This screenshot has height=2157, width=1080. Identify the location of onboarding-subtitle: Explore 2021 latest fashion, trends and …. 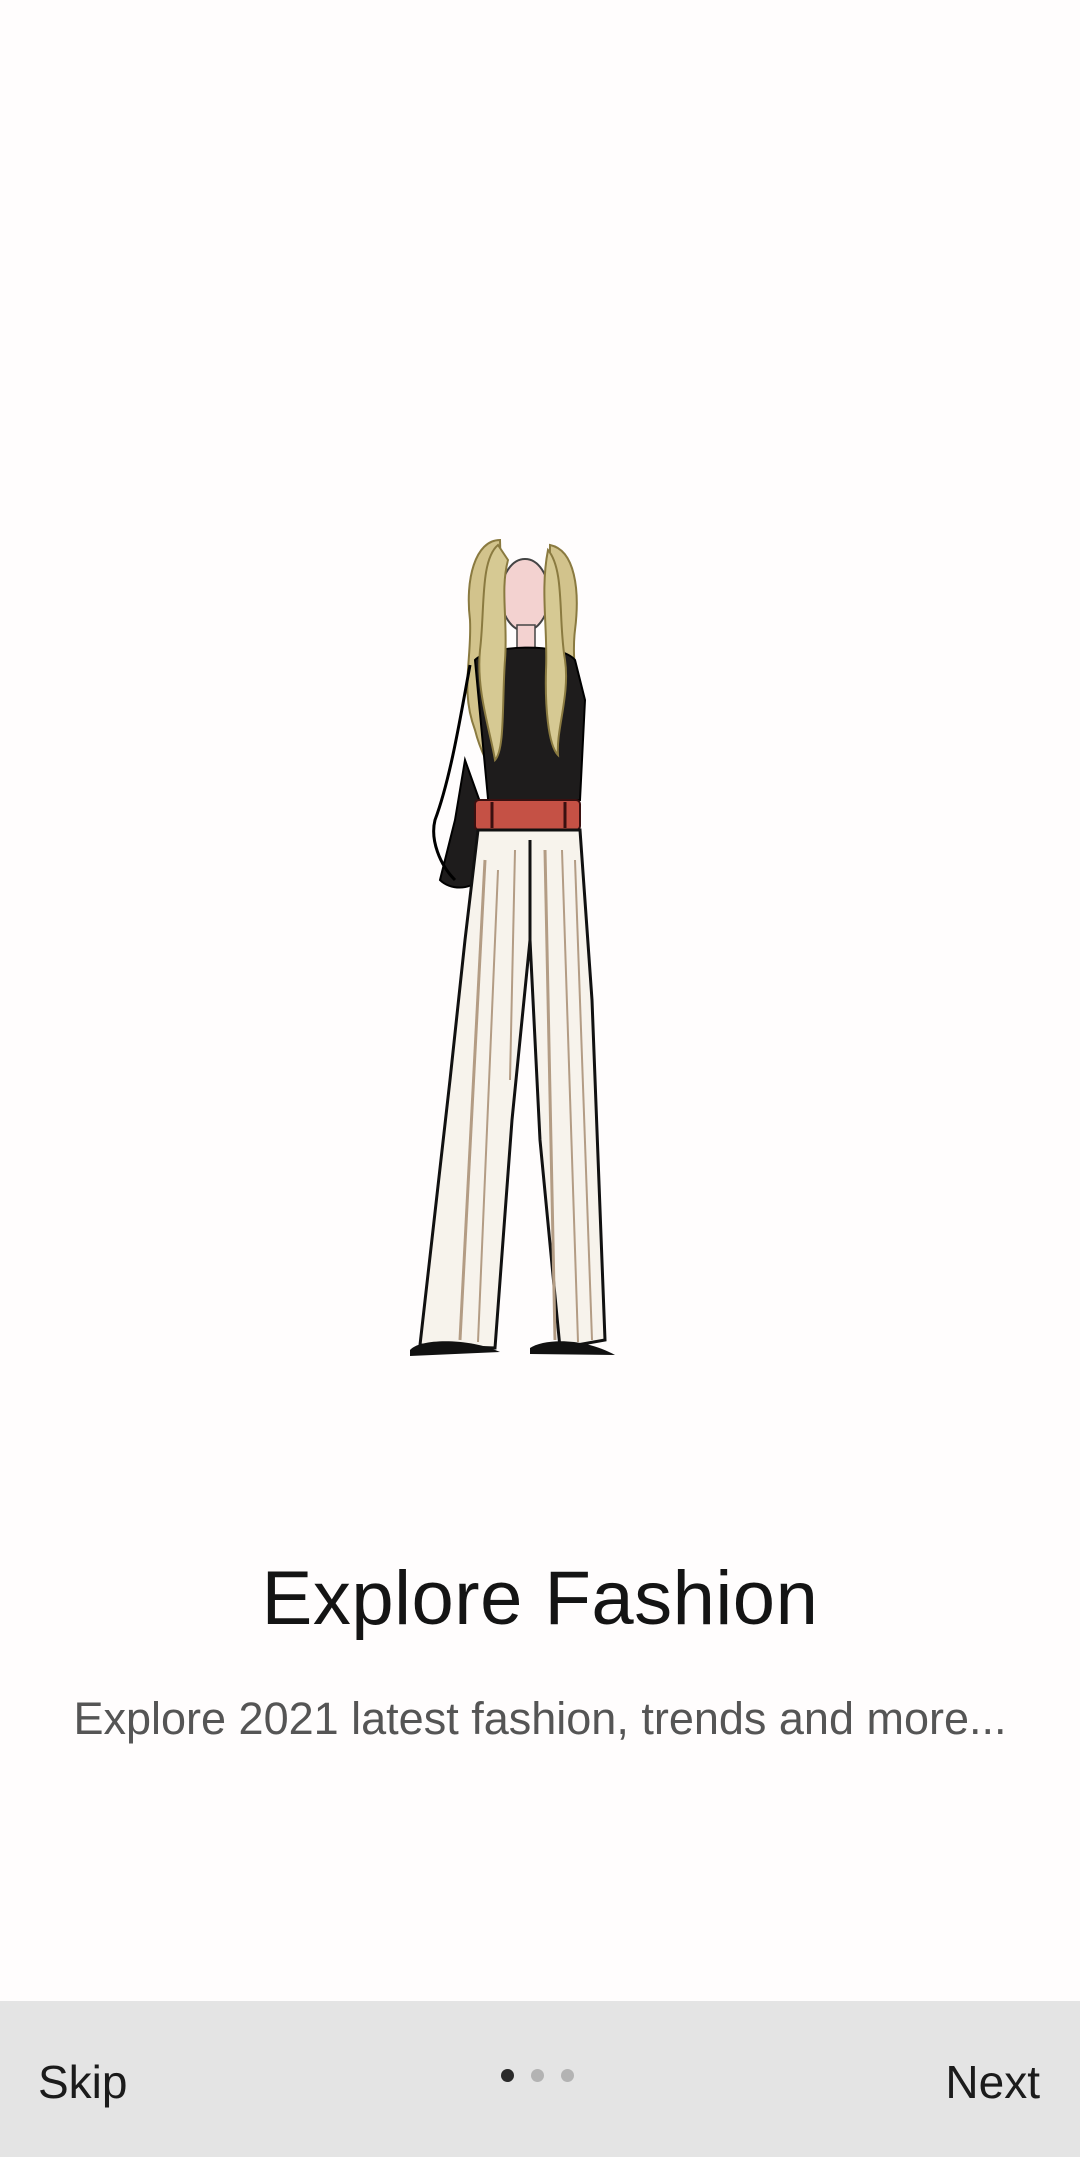
(540, 1718).